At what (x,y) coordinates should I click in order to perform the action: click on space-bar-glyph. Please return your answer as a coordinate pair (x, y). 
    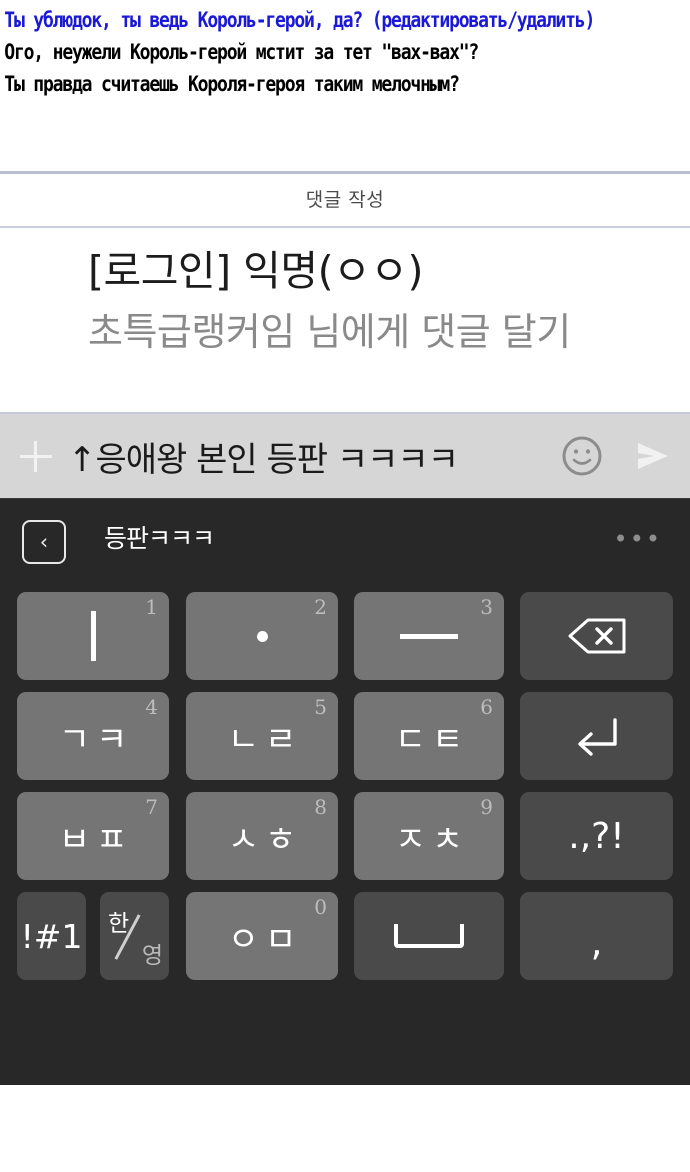
    Looking at the image, I should click on (429, 936).